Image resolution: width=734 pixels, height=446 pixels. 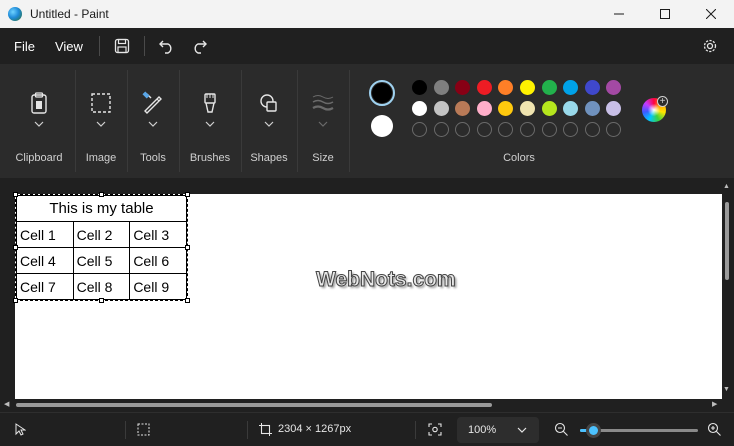 I want to click on shapes-group: Shapes, so click(x=269, y=121).